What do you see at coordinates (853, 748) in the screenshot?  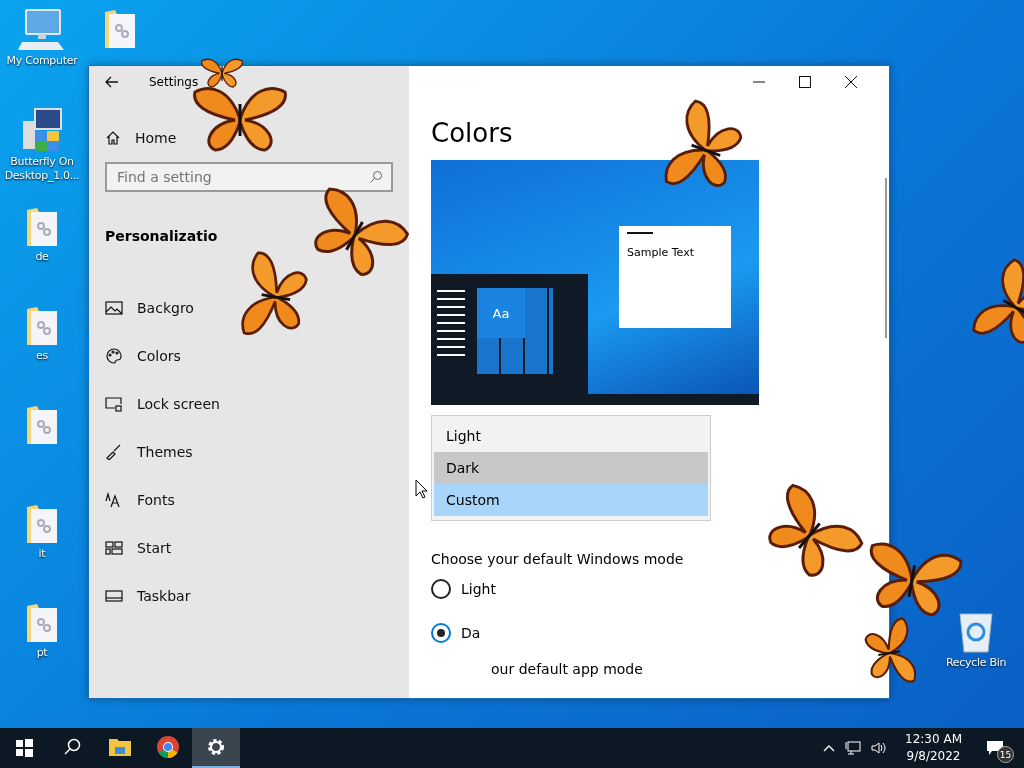 I see `network-icon` at bounding box center [853, 748].